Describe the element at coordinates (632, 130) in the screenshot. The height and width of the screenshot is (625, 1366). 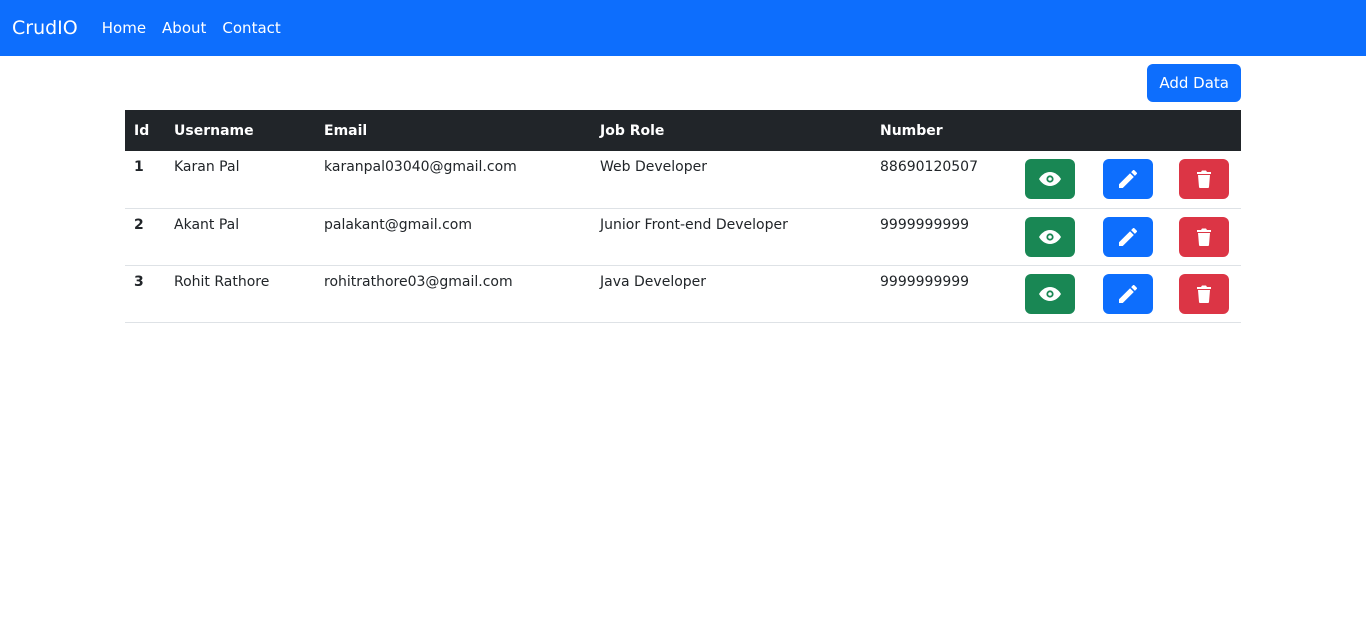
I see `header-job-role: Job Role` at that location.